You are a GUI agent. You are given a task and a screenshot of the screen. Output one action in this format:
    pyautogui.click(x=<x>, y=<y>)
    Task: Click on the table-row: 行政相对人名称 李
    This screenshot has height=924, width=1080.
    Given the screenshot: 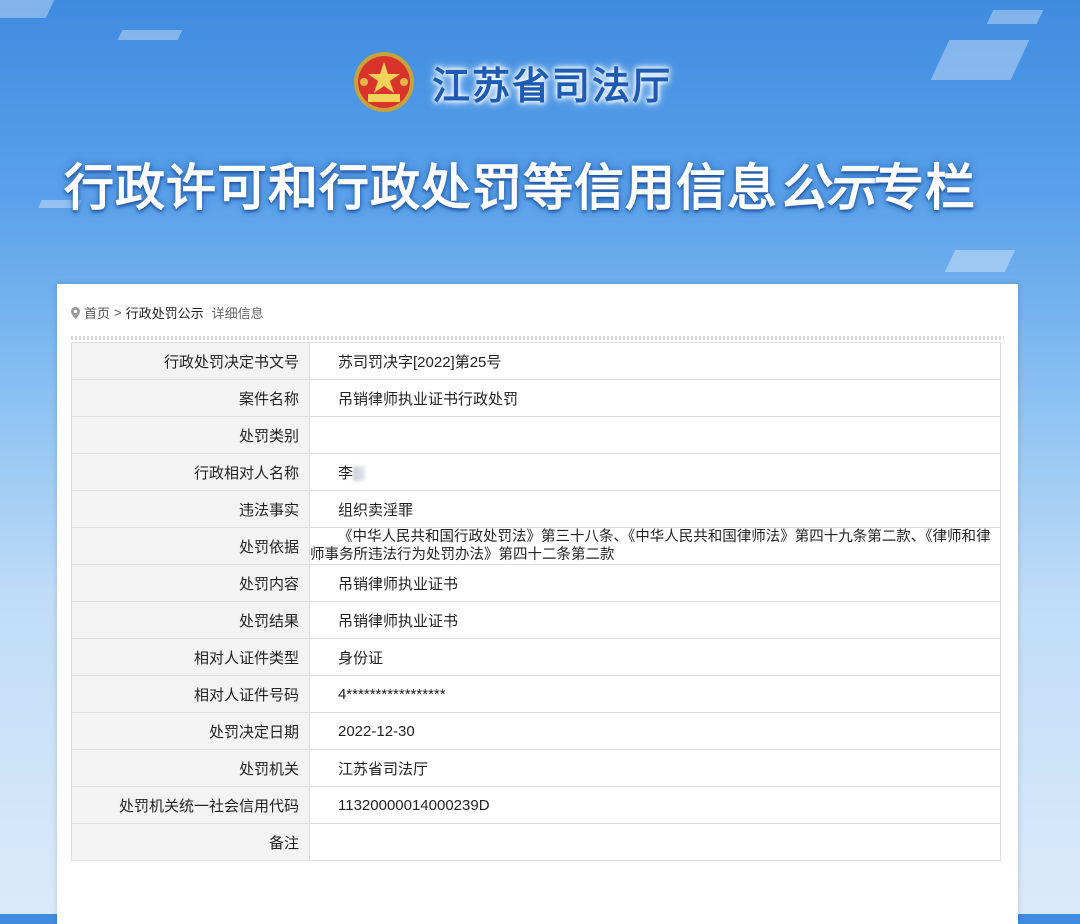 What is the action you would take?
    pyautogui.click(x=536, y=472)
    